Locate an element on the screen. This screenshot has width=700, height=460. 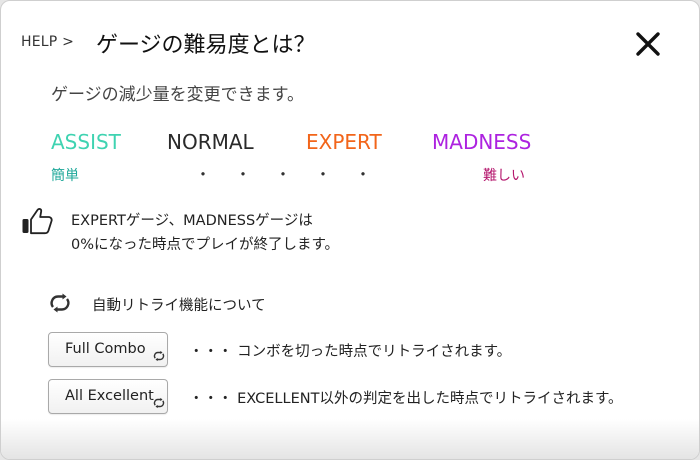
full-combo-button: Full Combo is located at coordinates (108, 349).